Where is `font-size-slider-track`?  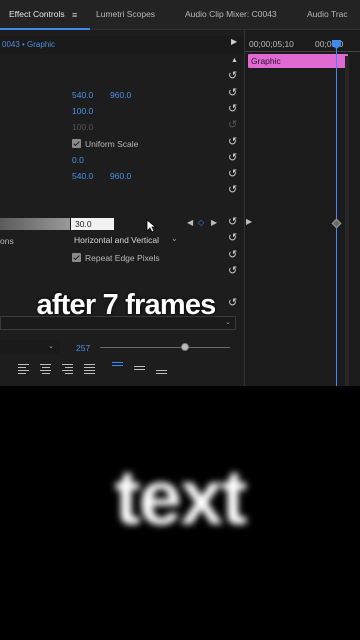
font-size-slider-track is located at coordinates (165, 347).